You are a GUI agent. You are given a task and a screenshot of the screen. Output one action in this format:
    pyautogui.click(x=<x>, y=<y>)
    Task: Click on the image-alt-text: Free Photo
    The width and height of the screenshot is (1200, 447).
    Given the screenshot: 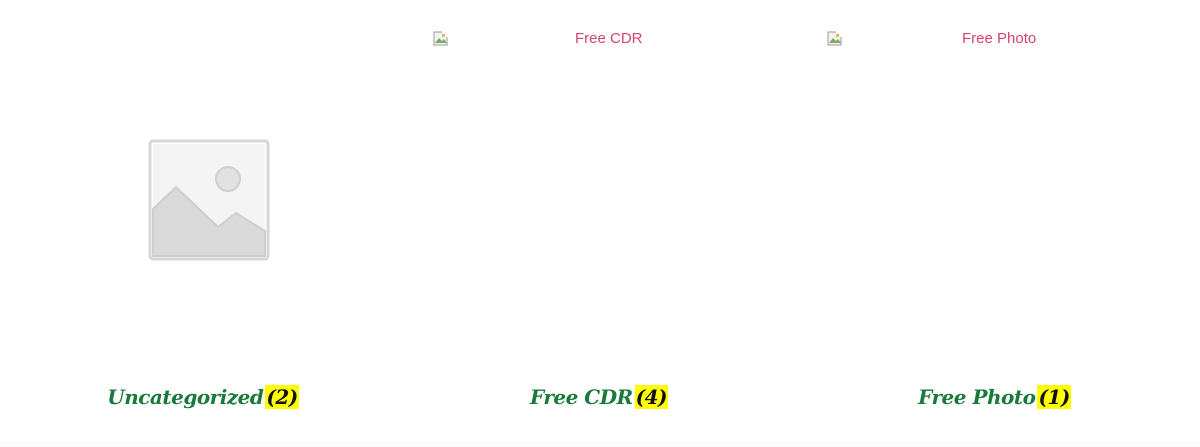 What is the action you would take?
    pyautogui.click(x=999, y=38)
    